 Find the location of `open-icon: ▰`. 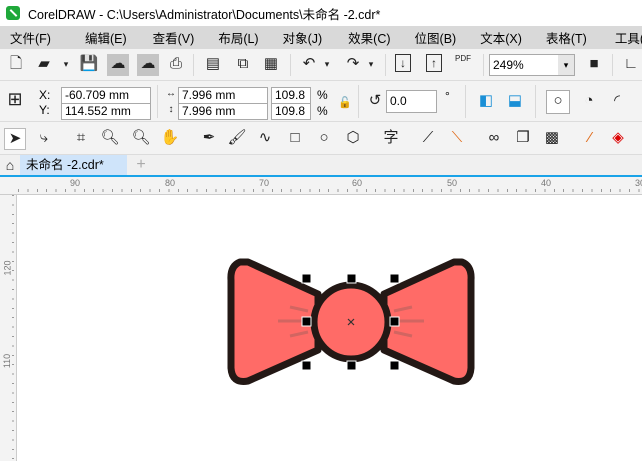

open-icon: ▰ is located at coordinates (44, 65).